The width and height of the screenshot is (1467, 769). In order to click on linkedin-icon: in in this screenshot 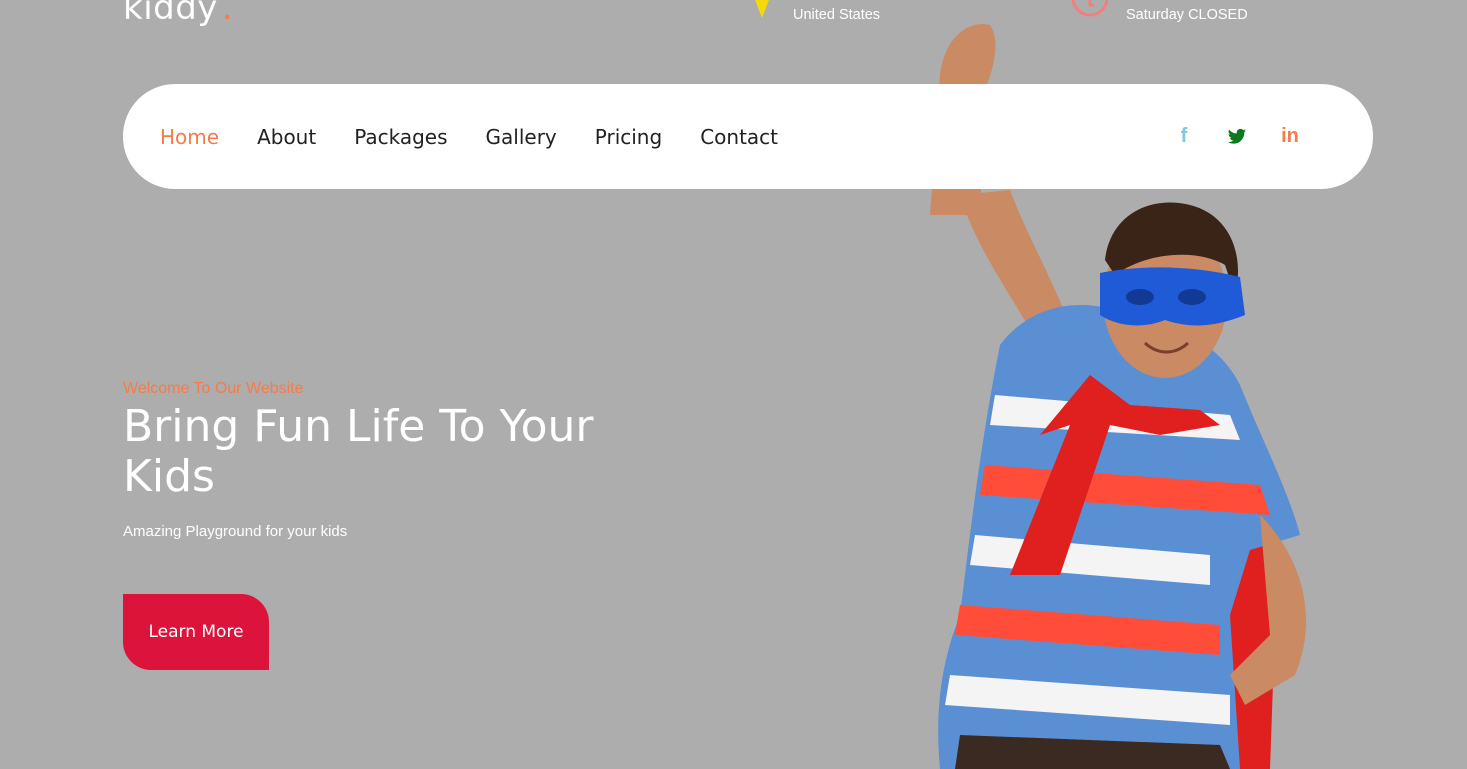, I will do `click(1290, 136)`.